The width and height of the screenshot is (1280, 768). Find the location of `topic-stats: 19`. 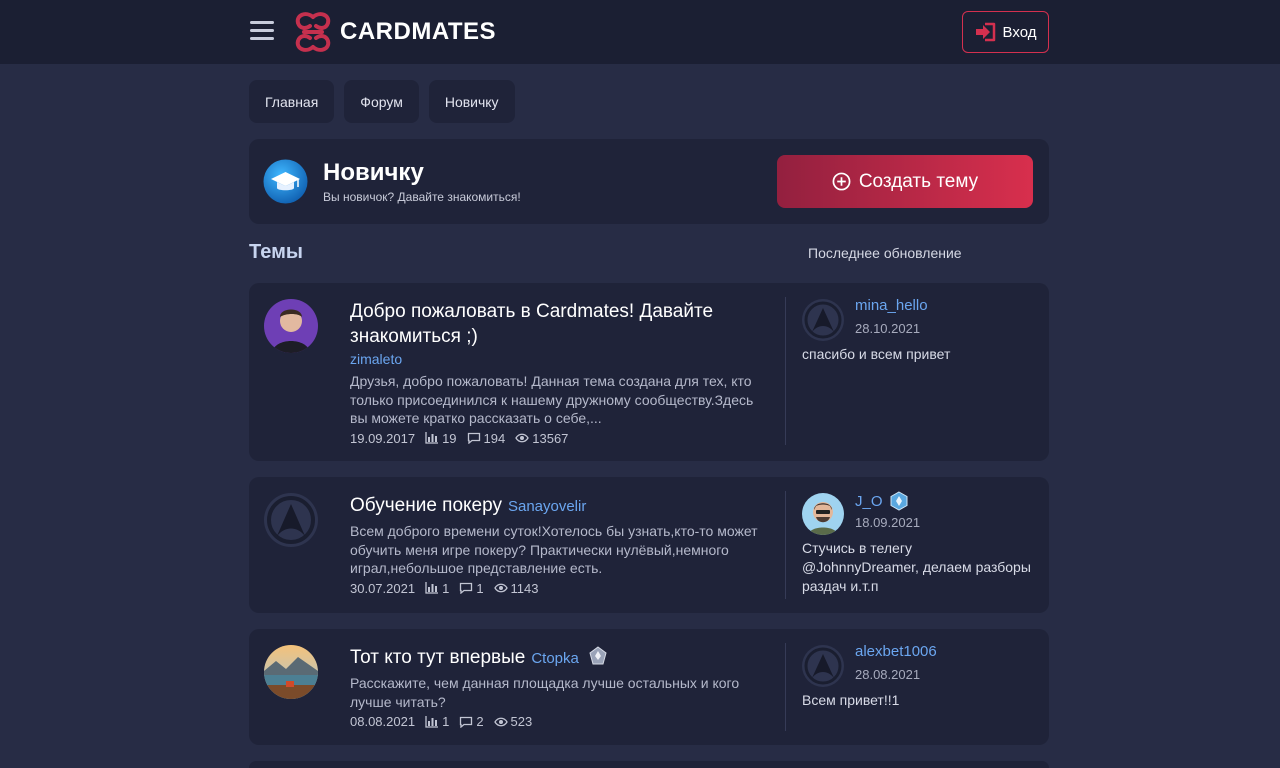

topic-stats: 19 is located at coordinates (449, 438).